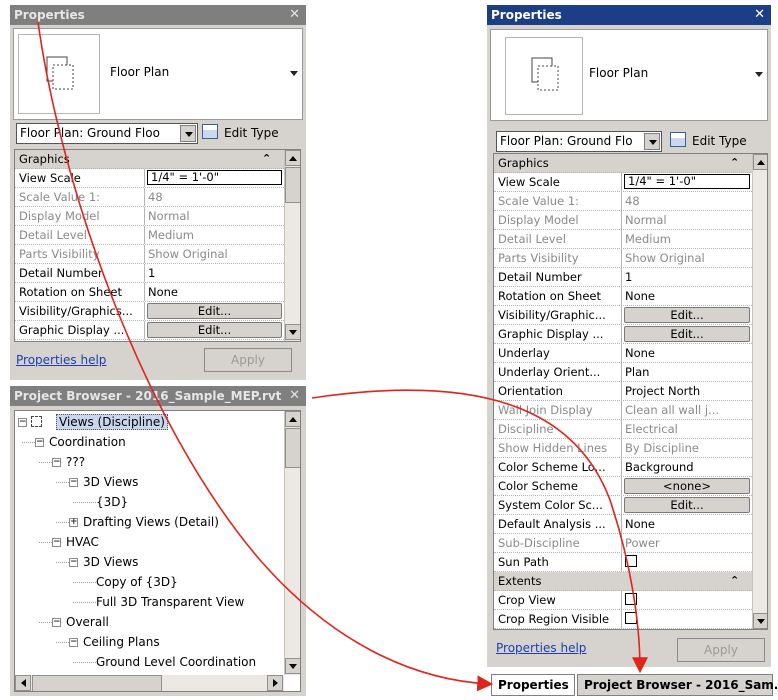 The image size is (778, 700). What do you see at coordinates (110, 482) in the screenshot?
I see `tree-node: 3D Views` at bounding box center [110, 482].